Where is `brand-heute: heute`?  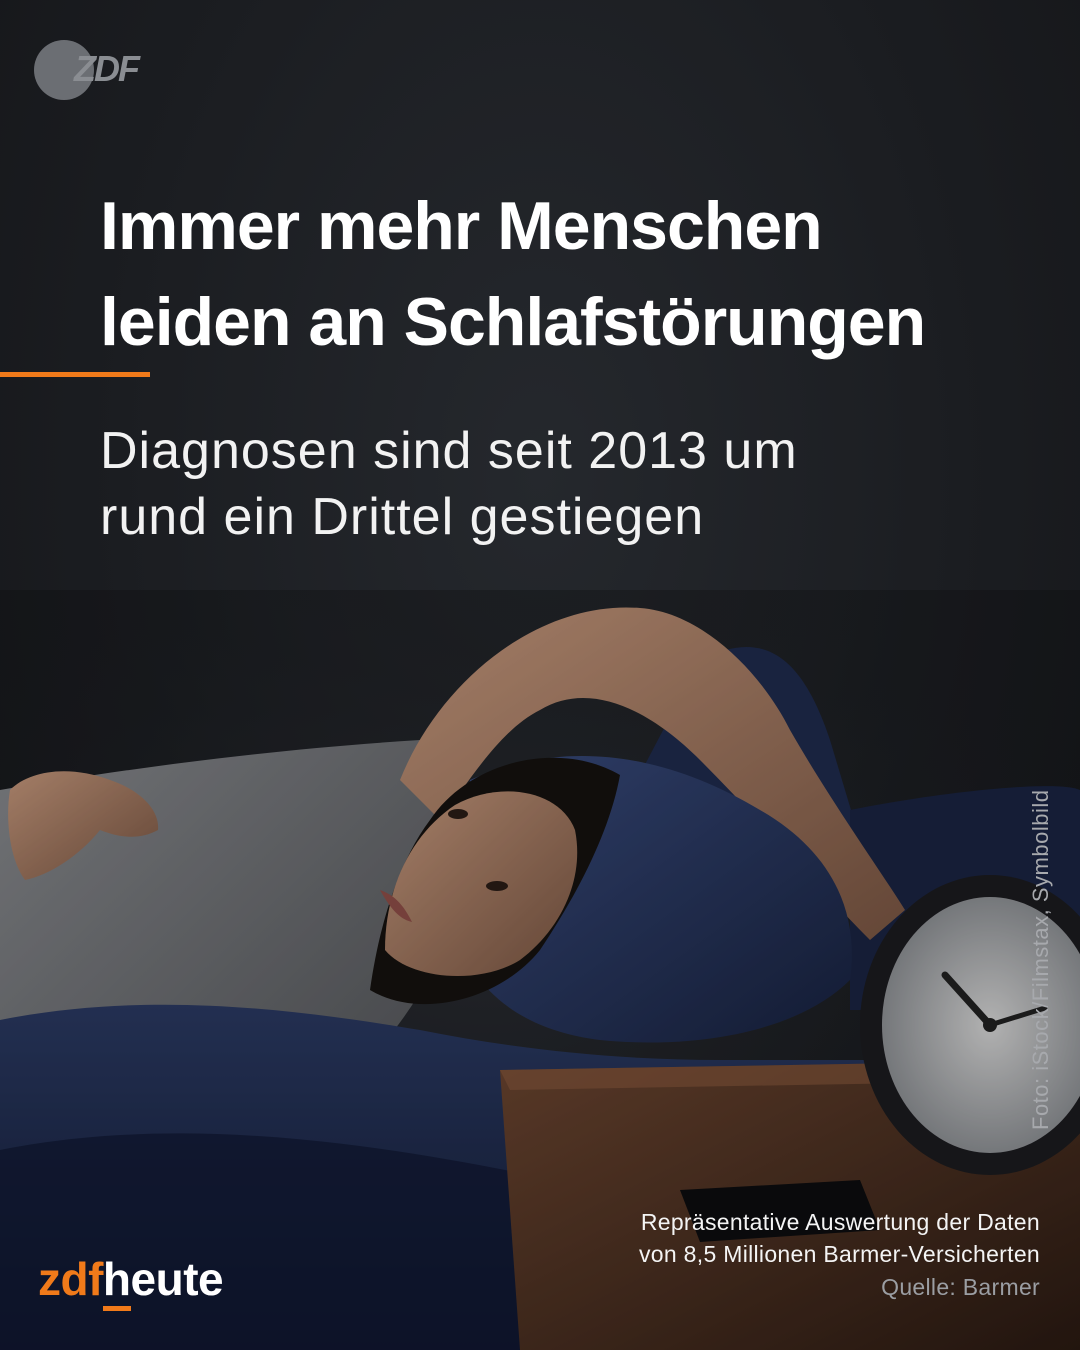 brand-heute: heute is located at coordinates (163, 1282).